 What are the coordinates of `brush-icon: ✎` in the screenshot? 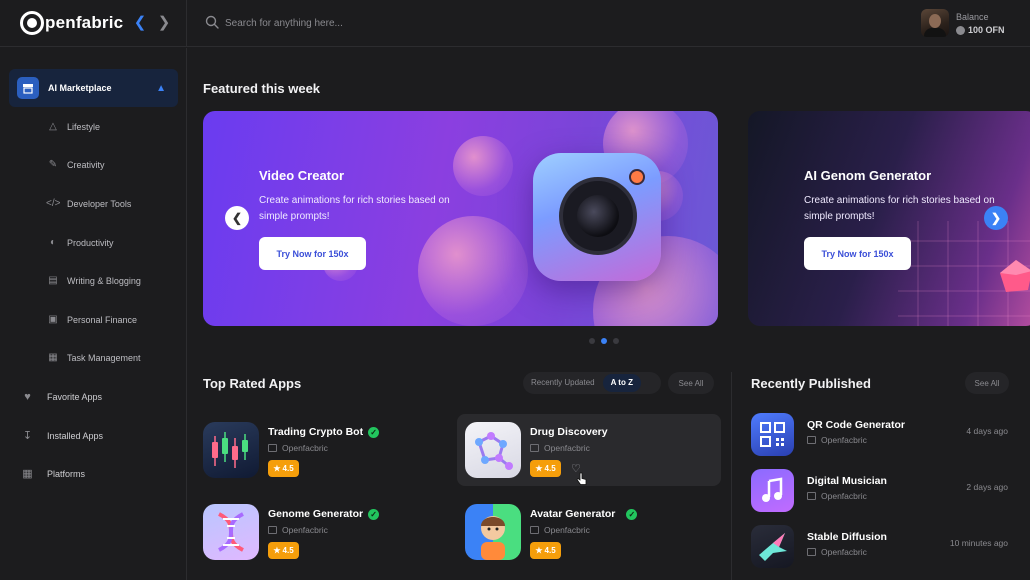 It's located at (53, 164).